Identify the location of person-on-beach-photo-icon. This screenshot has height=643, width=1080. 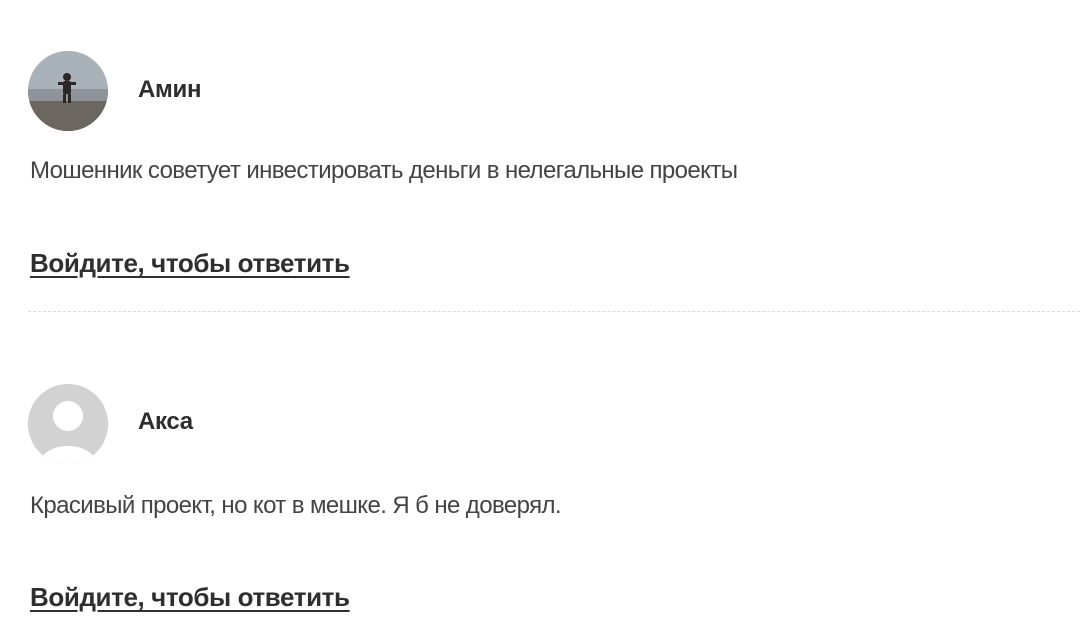
(68, 91).